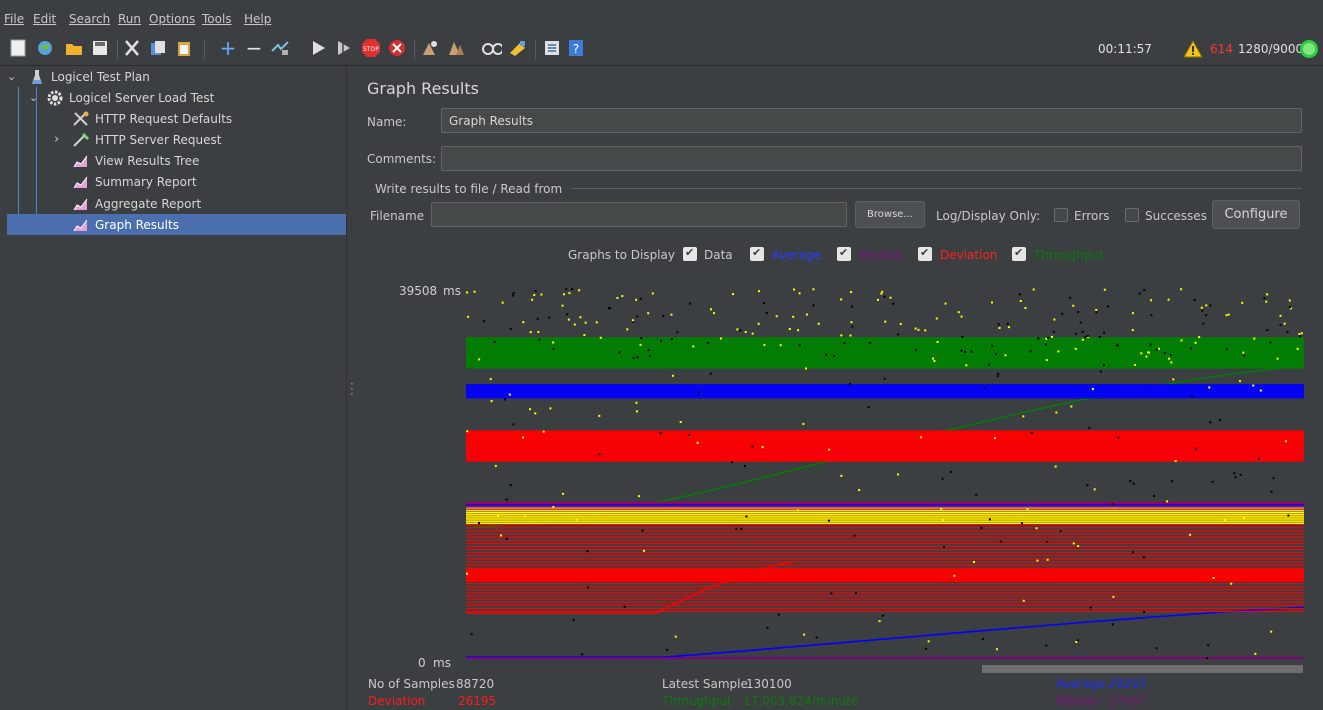 Image resolution: width=1323 pixels, height=710 pixels. I want to click on save-icon, so click(100, 48).